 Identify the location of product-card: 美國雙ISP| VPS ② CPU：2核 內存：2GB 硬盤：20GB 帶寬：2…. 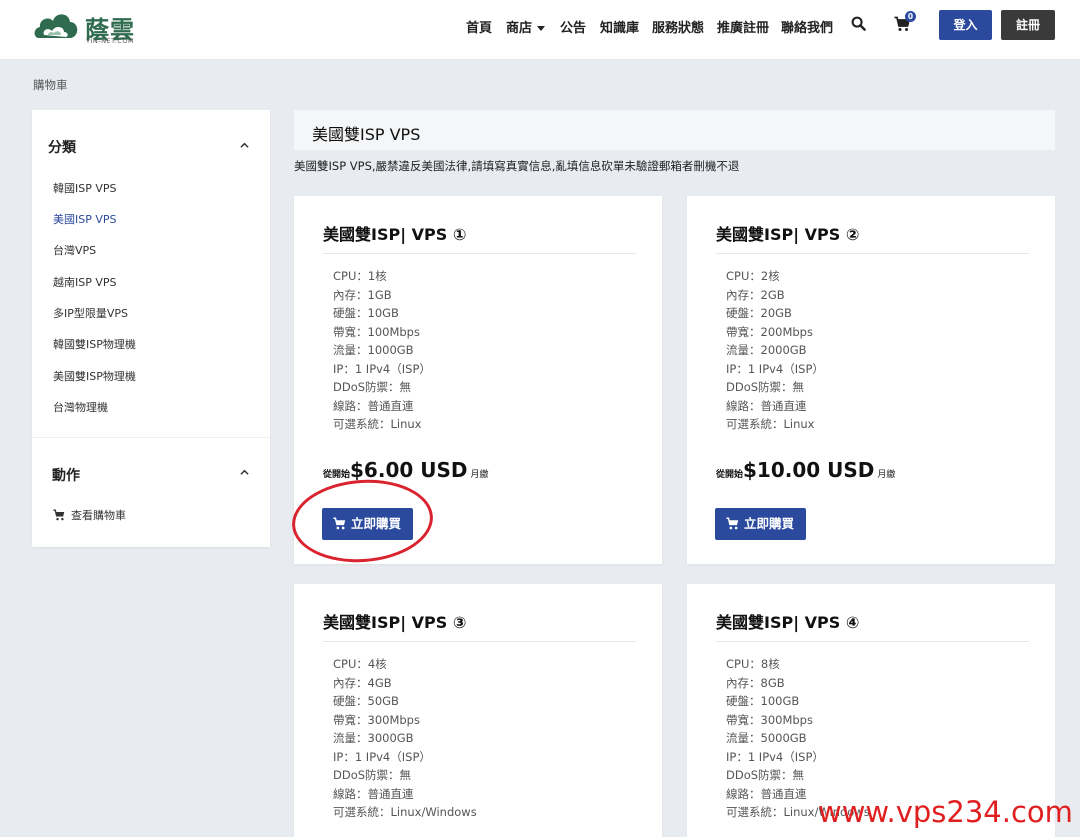
(871, 380).